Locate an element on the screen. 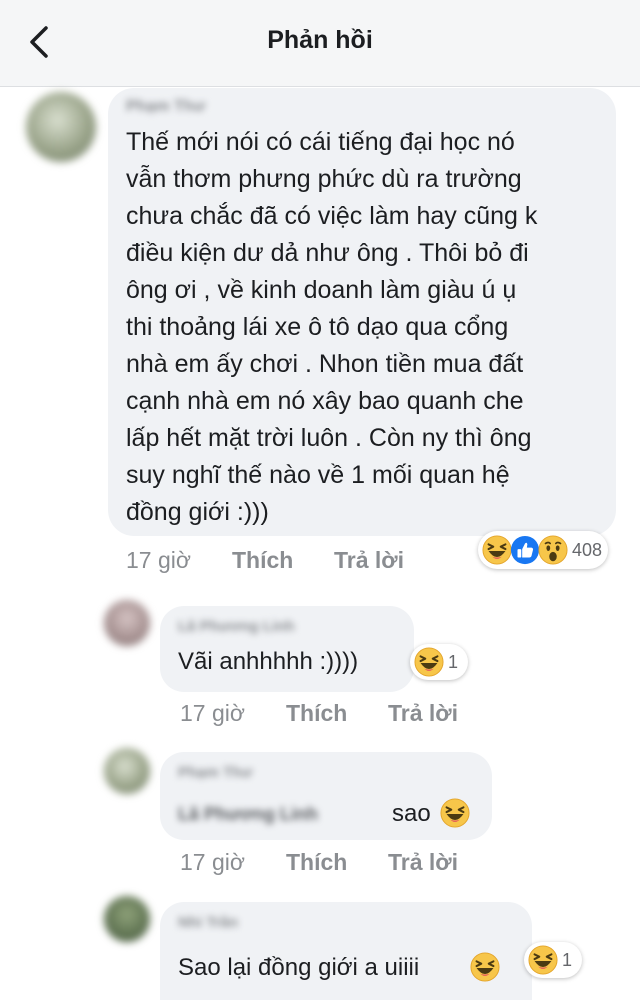 This screenshot has height=1000, width=640. comment-author: Lã Phương Linh is located at coordinates (236, 626).